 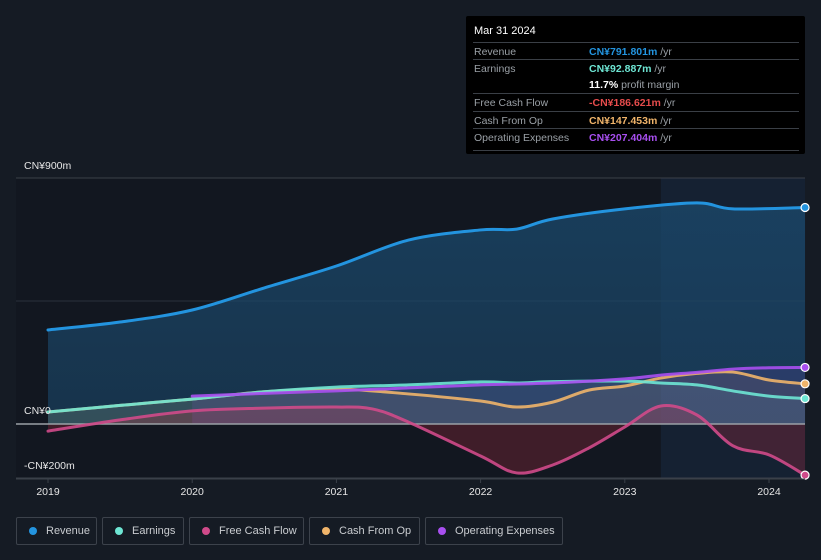 I want to click on tooltip-row-value: -CN¥186.621m /yr, so click(x=632, y=103).